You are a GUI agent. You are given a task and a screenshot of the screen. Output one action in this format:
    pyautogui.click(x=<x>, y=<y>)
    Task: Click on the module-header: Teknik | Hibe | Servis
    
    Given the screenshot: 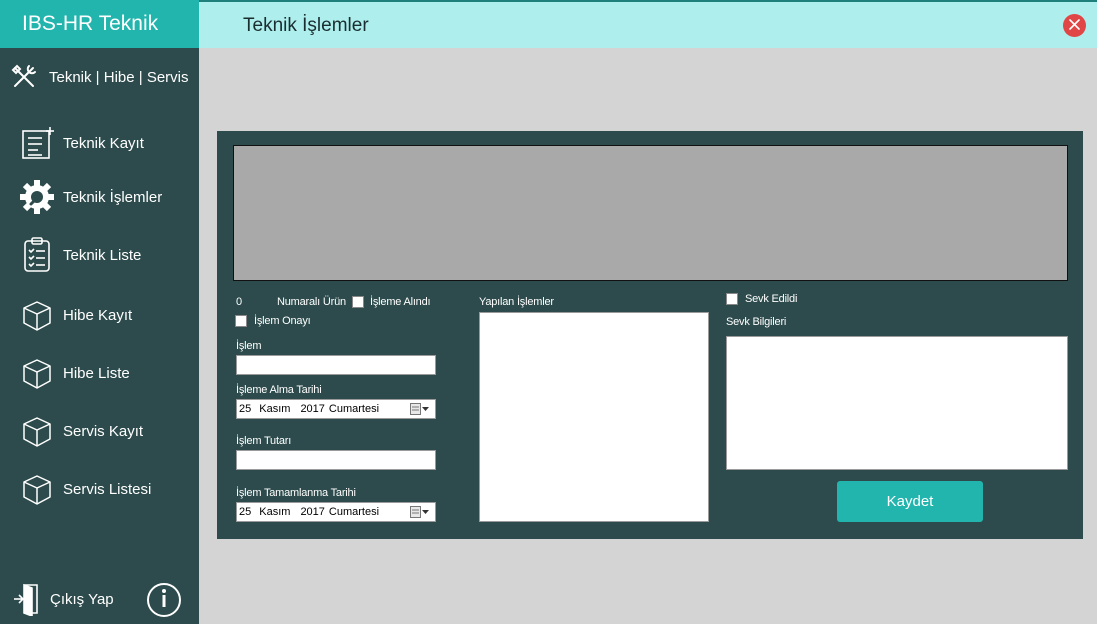 What is the action you would take?
    pyautogui.click(x=102, y=77)
    